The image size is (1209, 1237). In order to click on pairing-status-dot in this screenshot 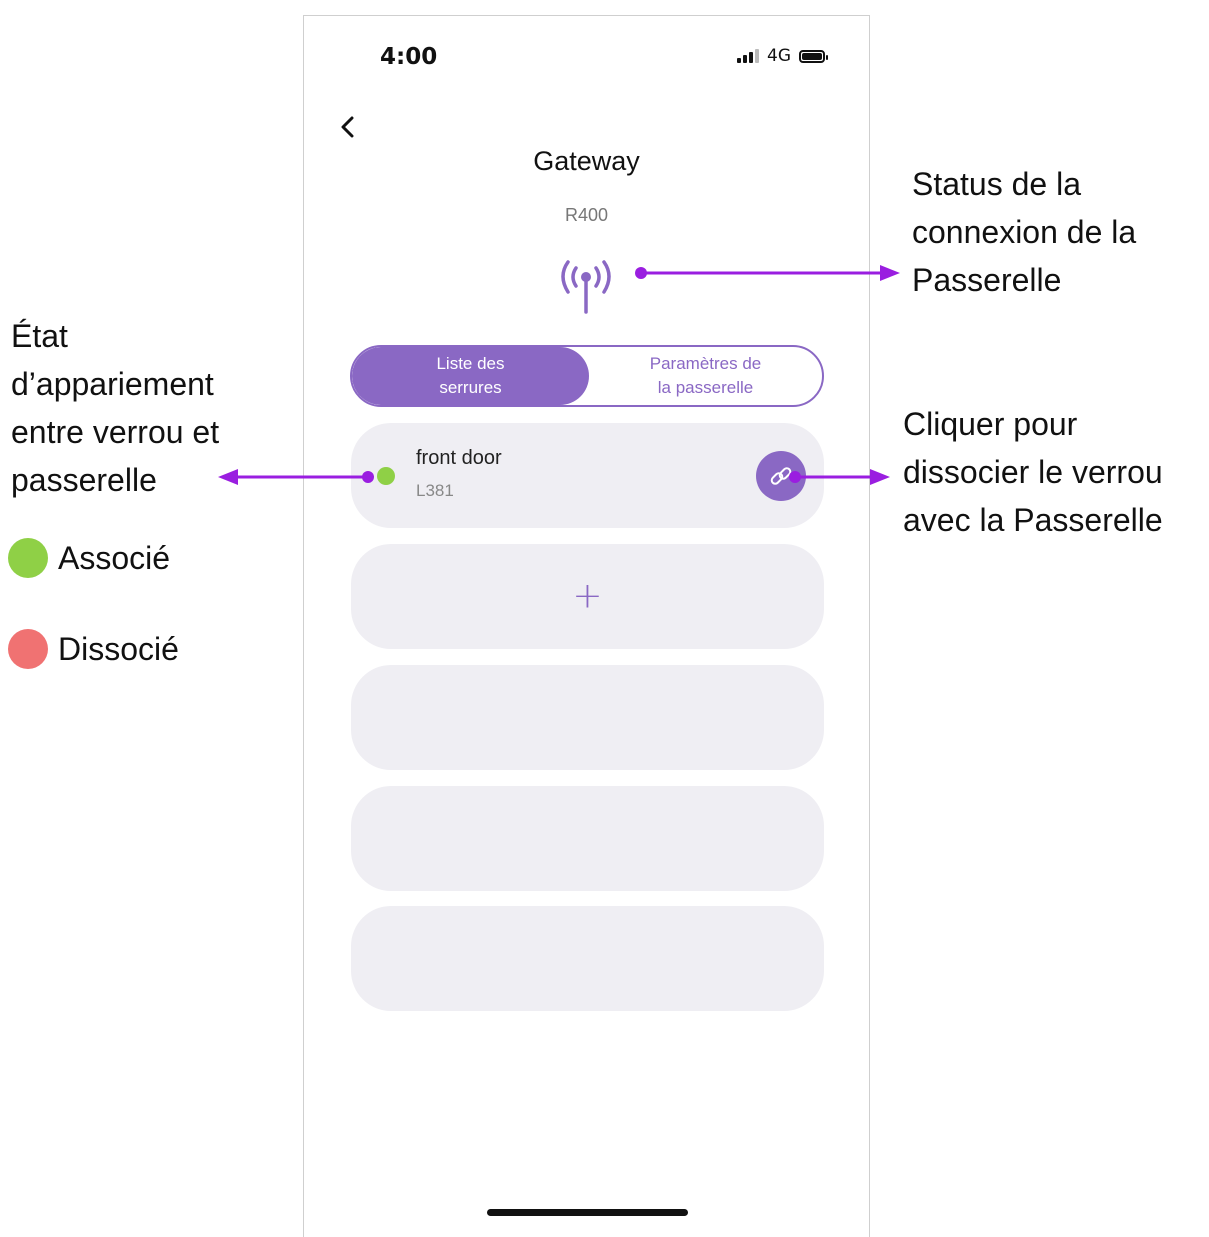, I will do `click(386, 476)`.